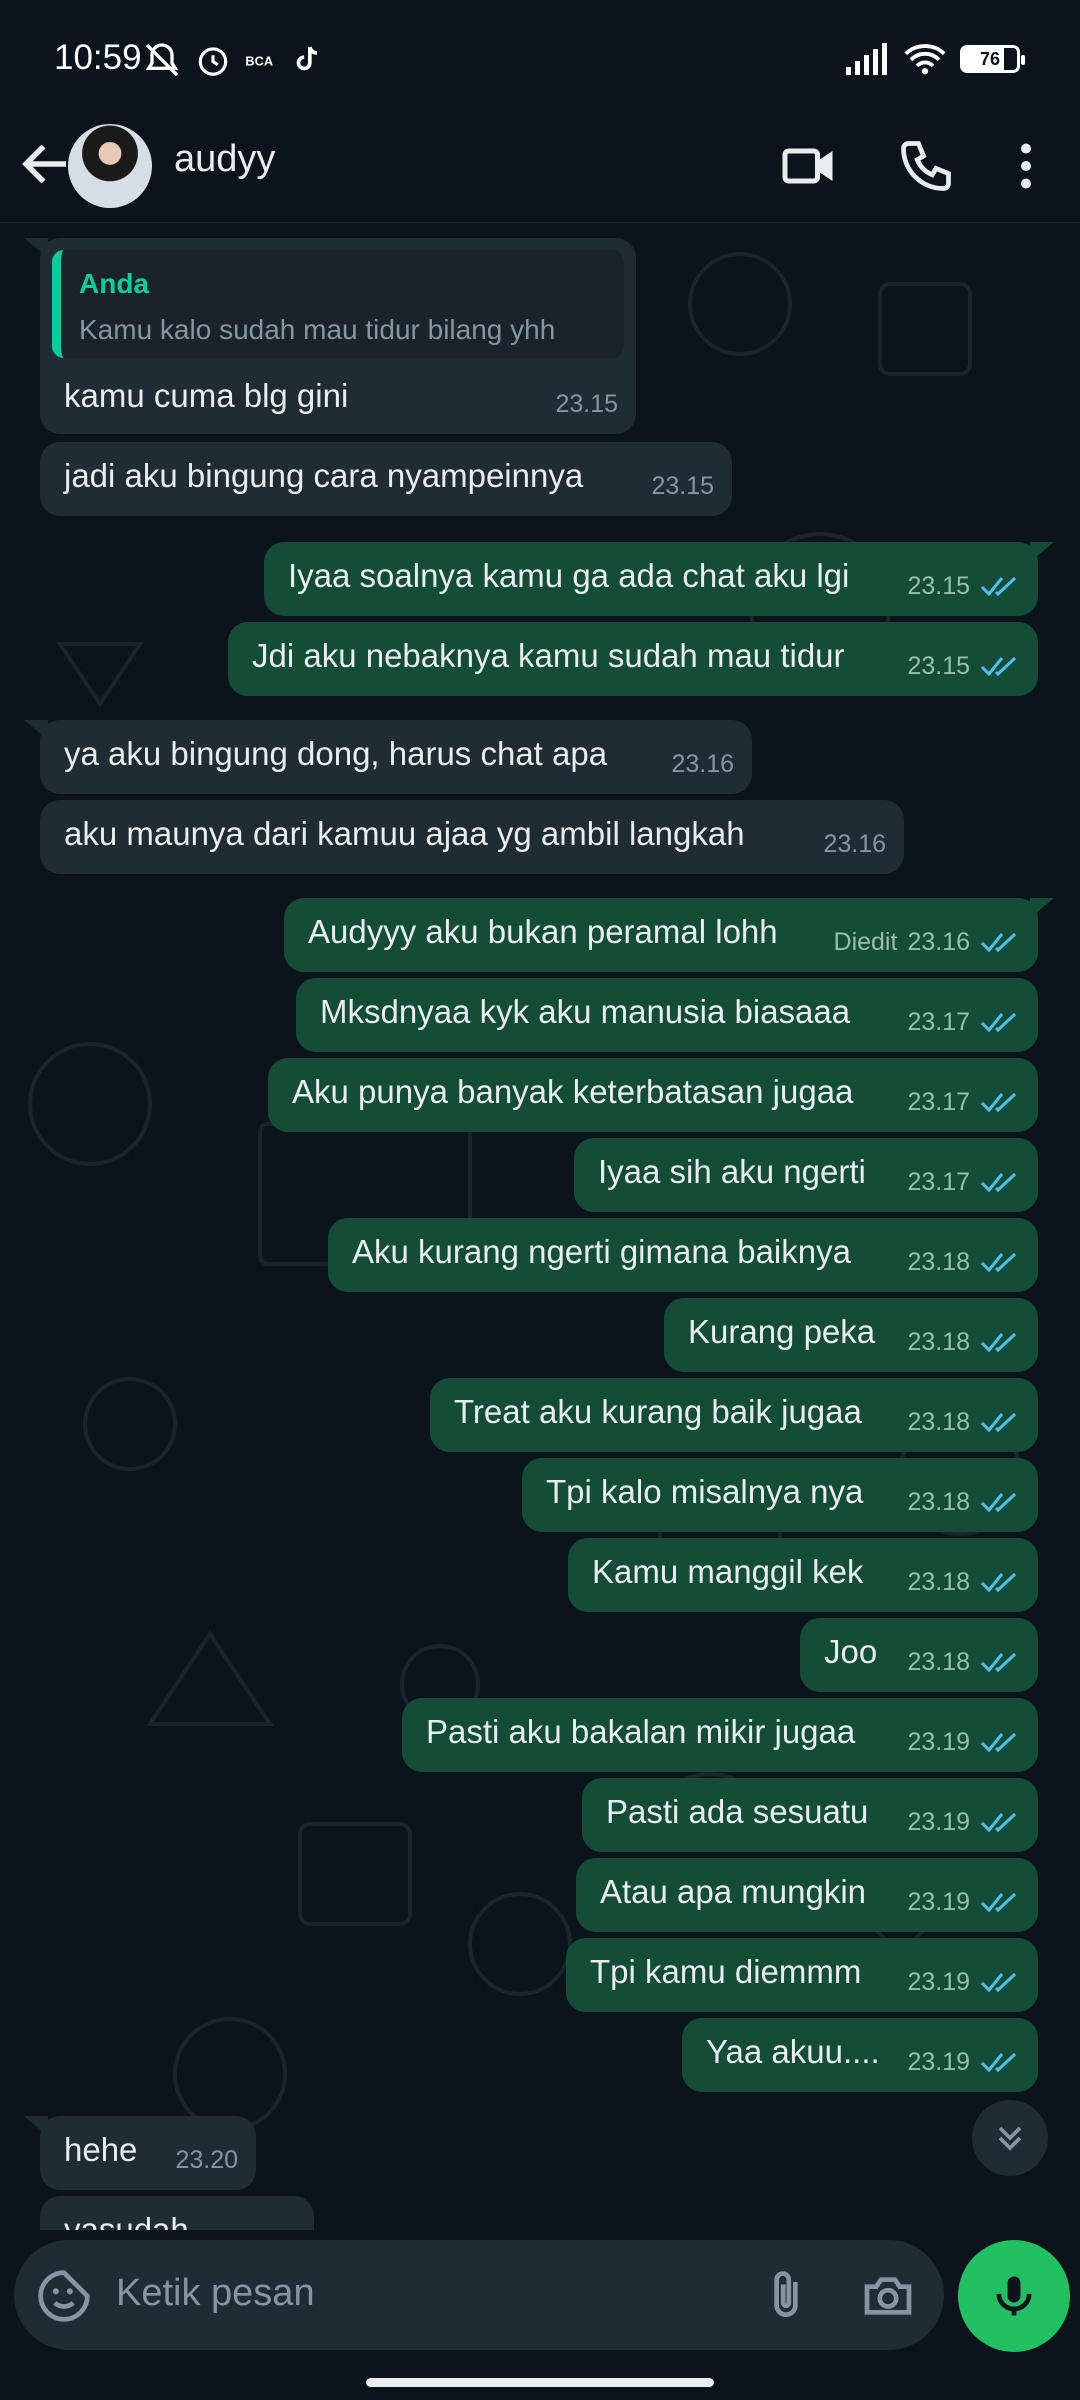 Image resolution: width=1080 pixels, height=2400 pixels. I want to click on message-bubble-outgoing: Iyaa sih aku ngerti 23.17, so click(806, 1175).